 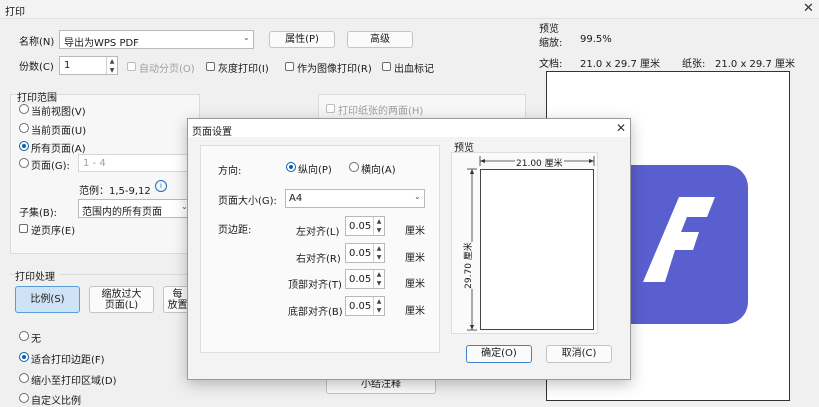 What do you see at coordinates (291, 167) in the screenshot?
I see `portrait-radio` at bounding box center [291, 167].